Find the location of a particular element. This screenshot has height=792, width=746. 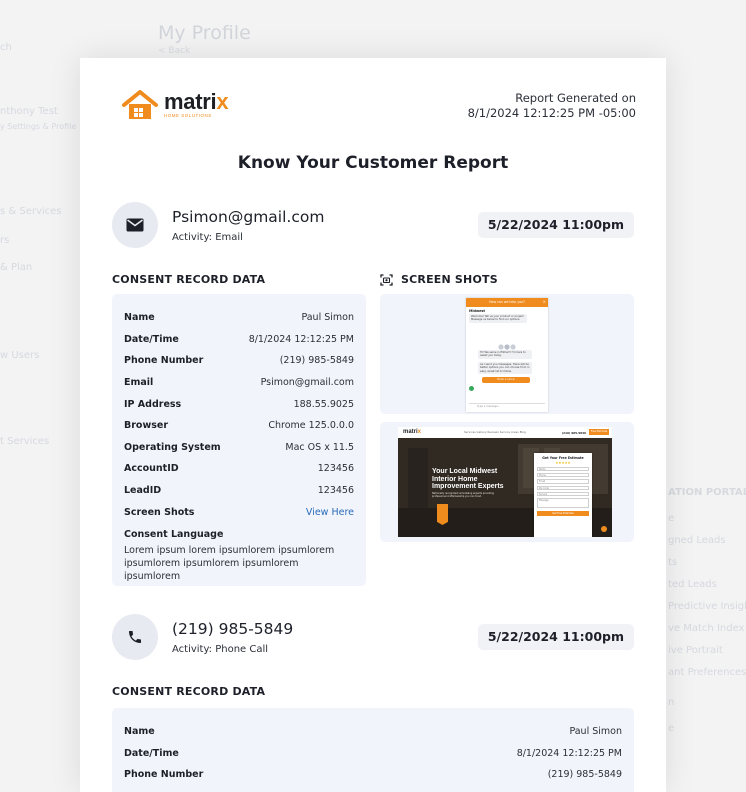

logo-tagline: HOME SOLUTIONS is located at coordinates (188, 116).